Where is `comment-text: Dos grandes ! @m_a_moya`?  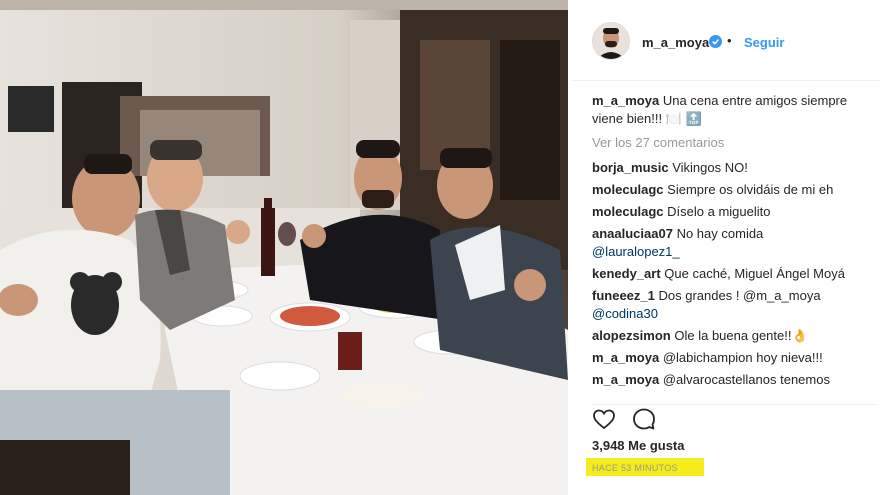
comment-text: Dos grandes ! @m_a_moya is located at coordinates (739, 295).